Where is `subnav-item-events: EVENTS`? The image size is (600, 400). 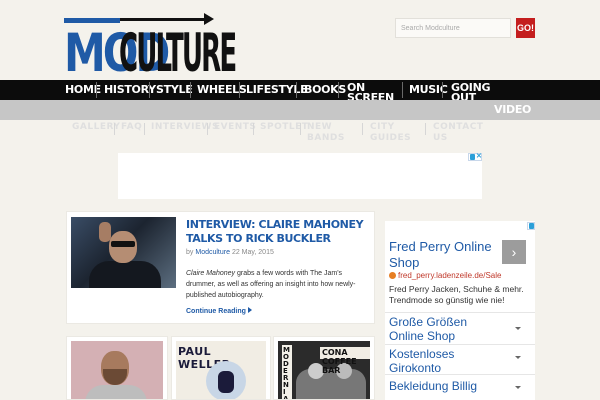
subnav-item-events: EVENTS is located at coordinates (235, 127).